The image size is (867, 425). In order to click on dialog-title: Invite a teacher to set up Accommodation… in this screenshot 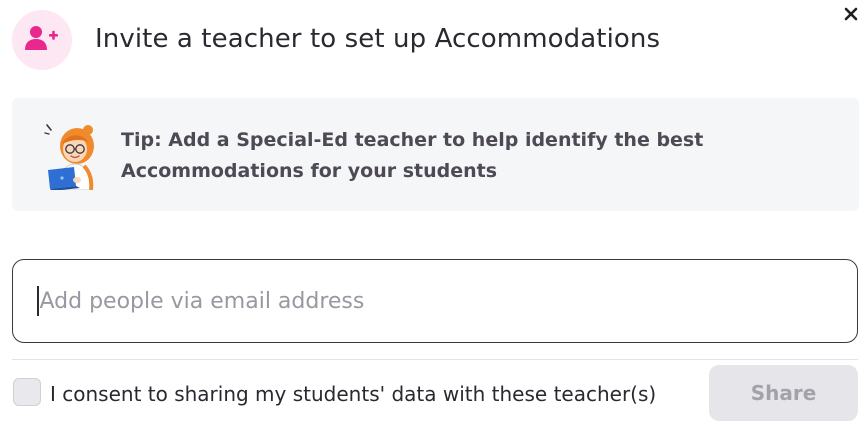, I will do `click(378, 39)`.